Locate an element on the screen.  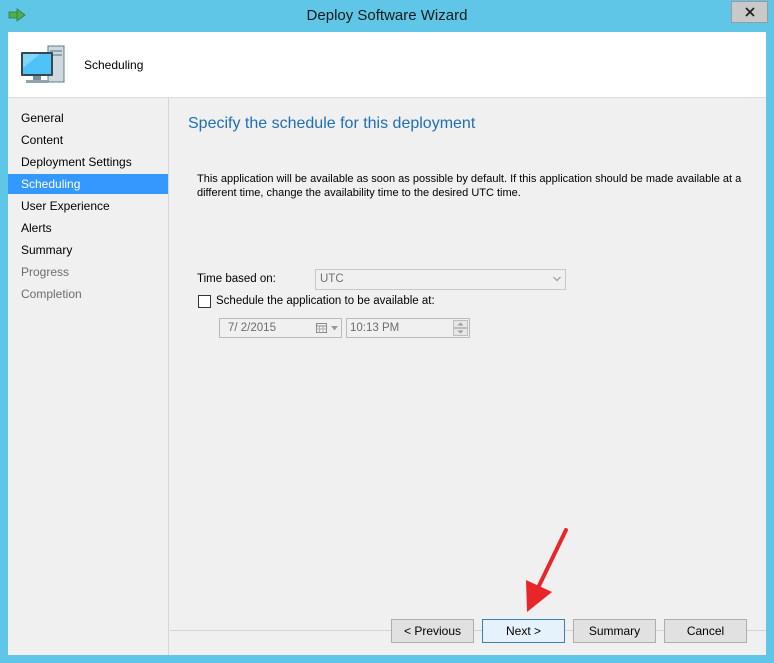
nav-item-deployment-settings: Deployment Settings is located at coordinates (88, 162).